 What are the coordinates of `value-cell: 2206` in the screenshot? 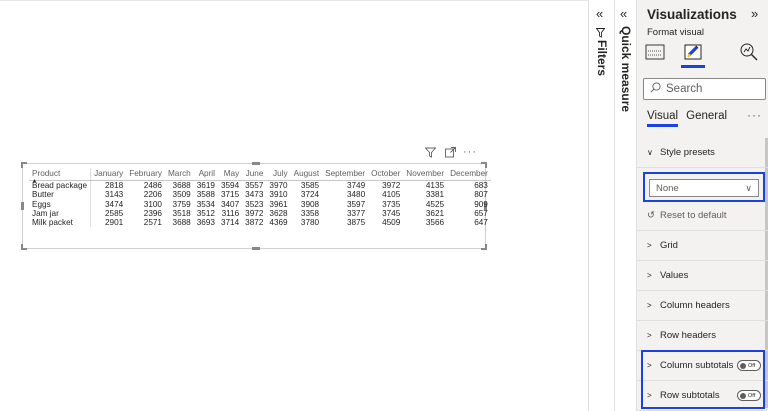 It's located at (152, 195).